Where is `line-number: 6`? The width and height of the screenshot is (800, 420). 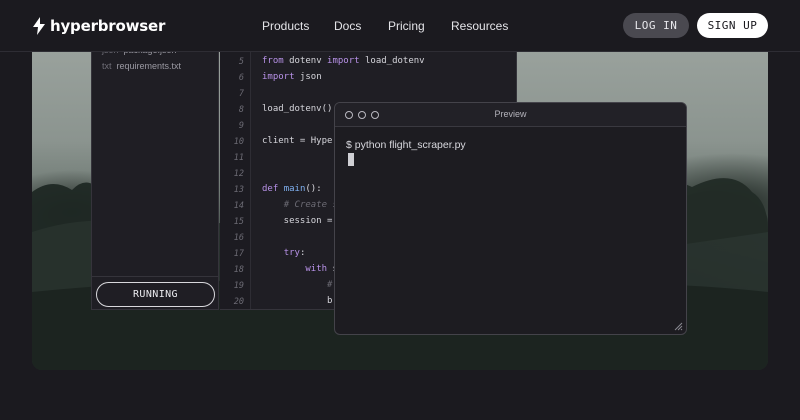 line-number: 6 is located at coordinates (241, 78).